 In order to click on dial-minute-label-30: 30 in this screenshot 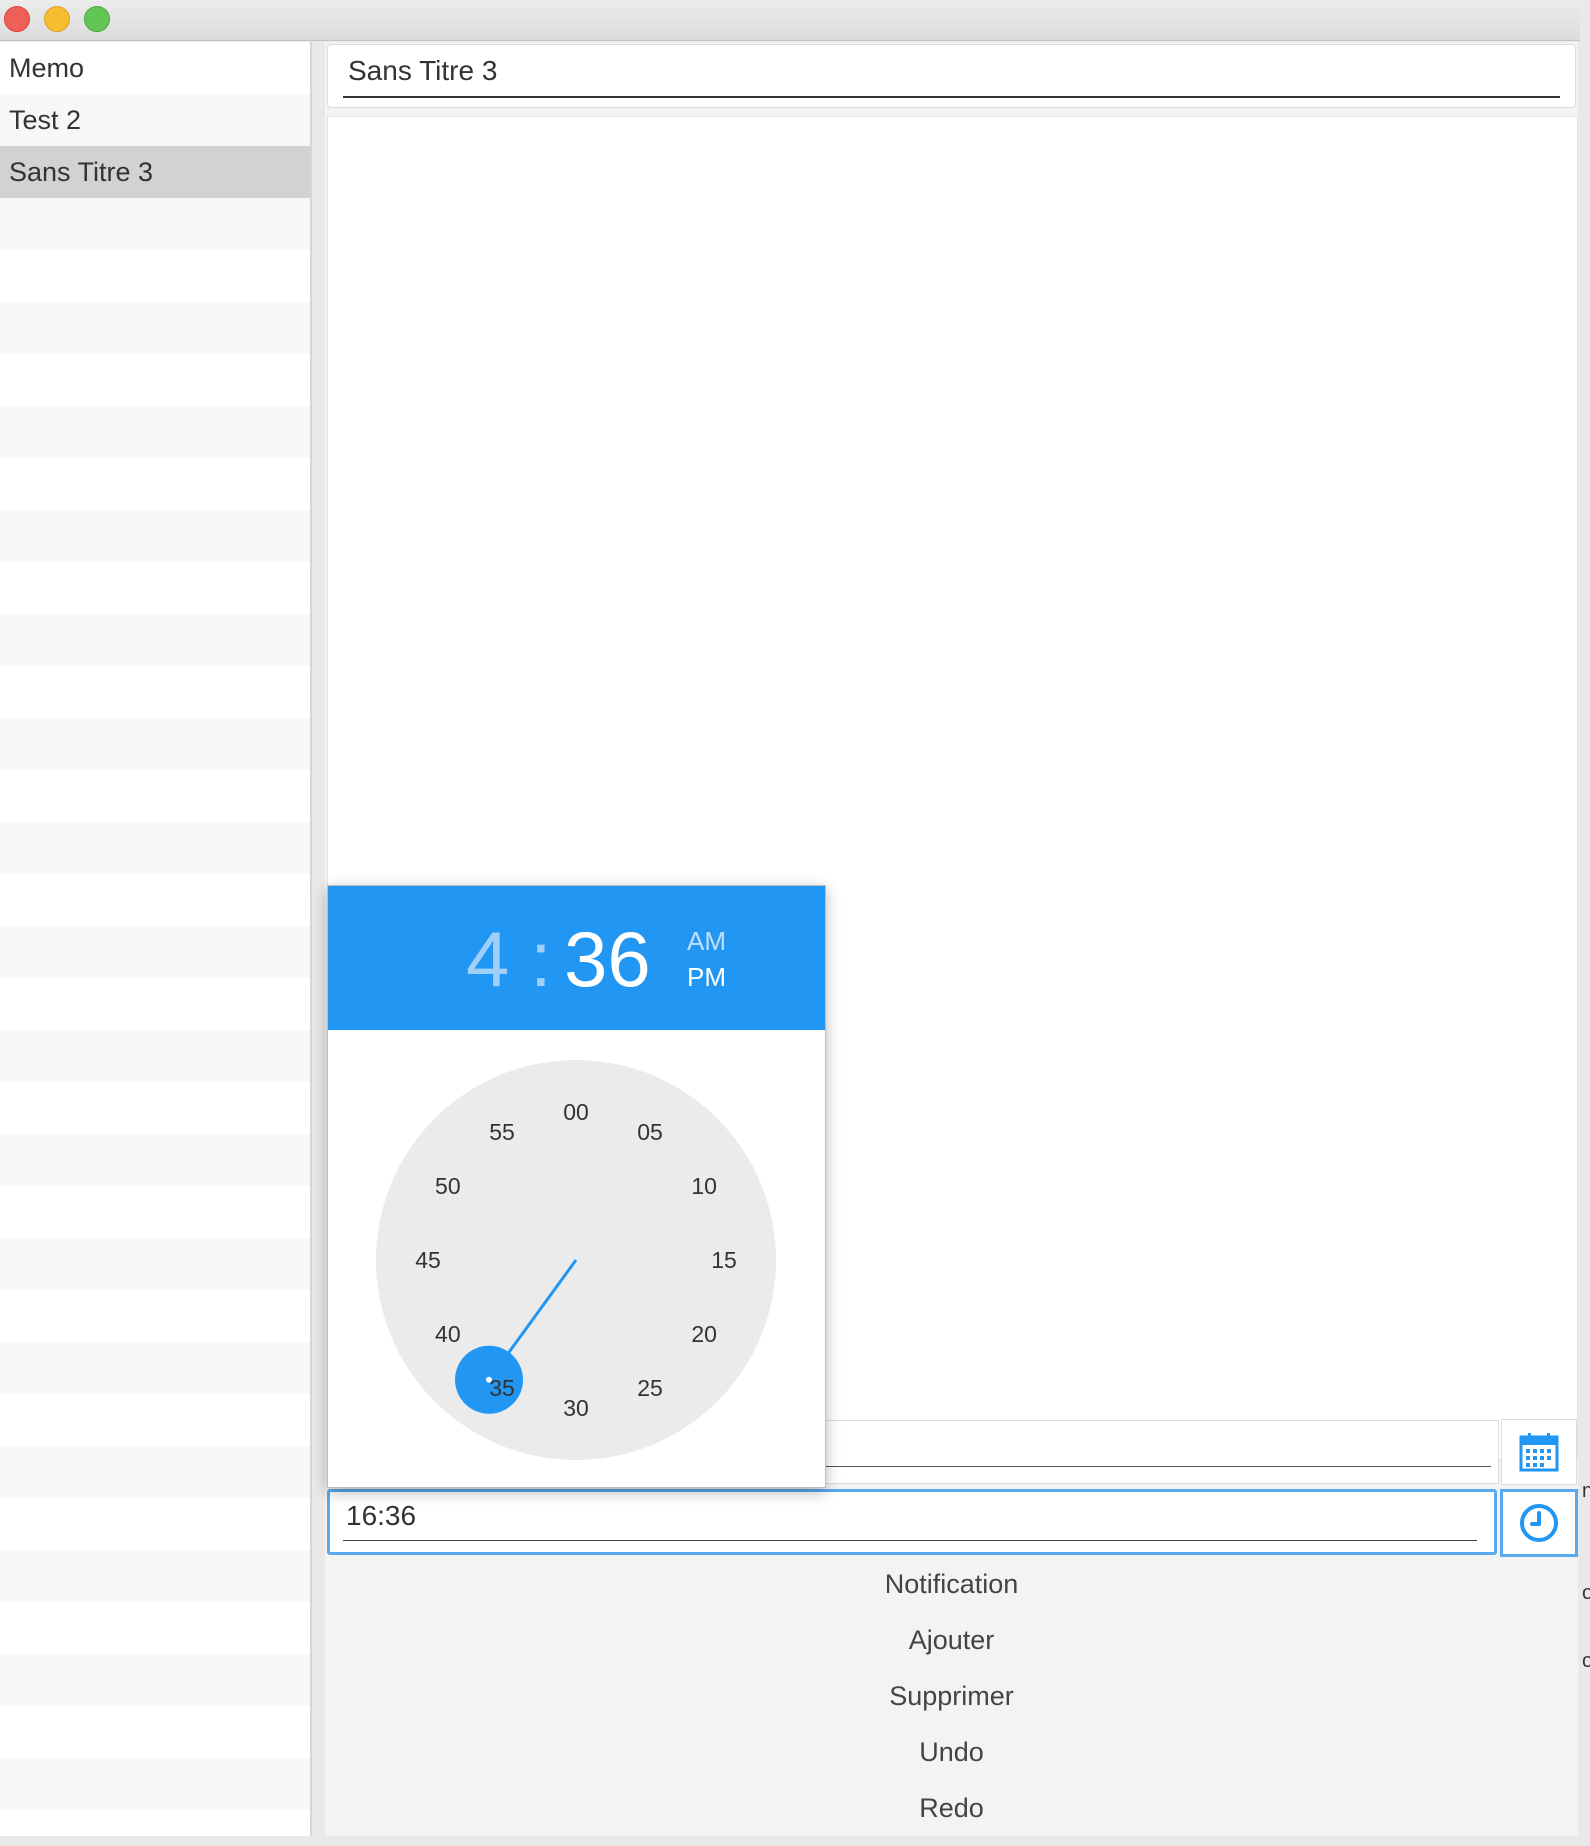, I will do `click(576, 1408)`.